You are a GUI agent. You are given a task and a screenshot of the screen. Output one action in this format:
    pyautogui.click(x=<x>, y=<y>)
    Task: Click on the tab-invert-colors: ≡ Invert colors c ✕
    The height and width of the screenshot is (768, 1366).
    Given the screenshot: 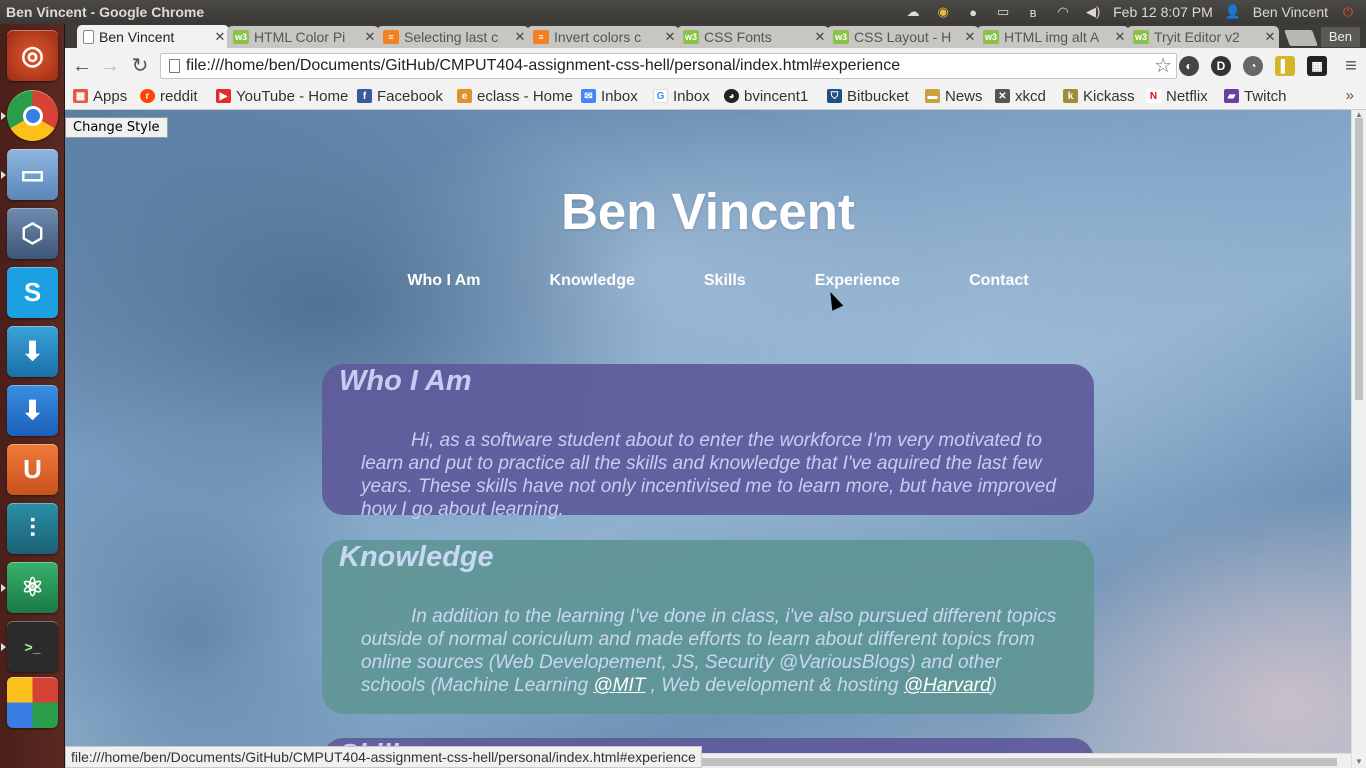 What is the action you would take?
    pyautogui.click(x=603, y=37)
    